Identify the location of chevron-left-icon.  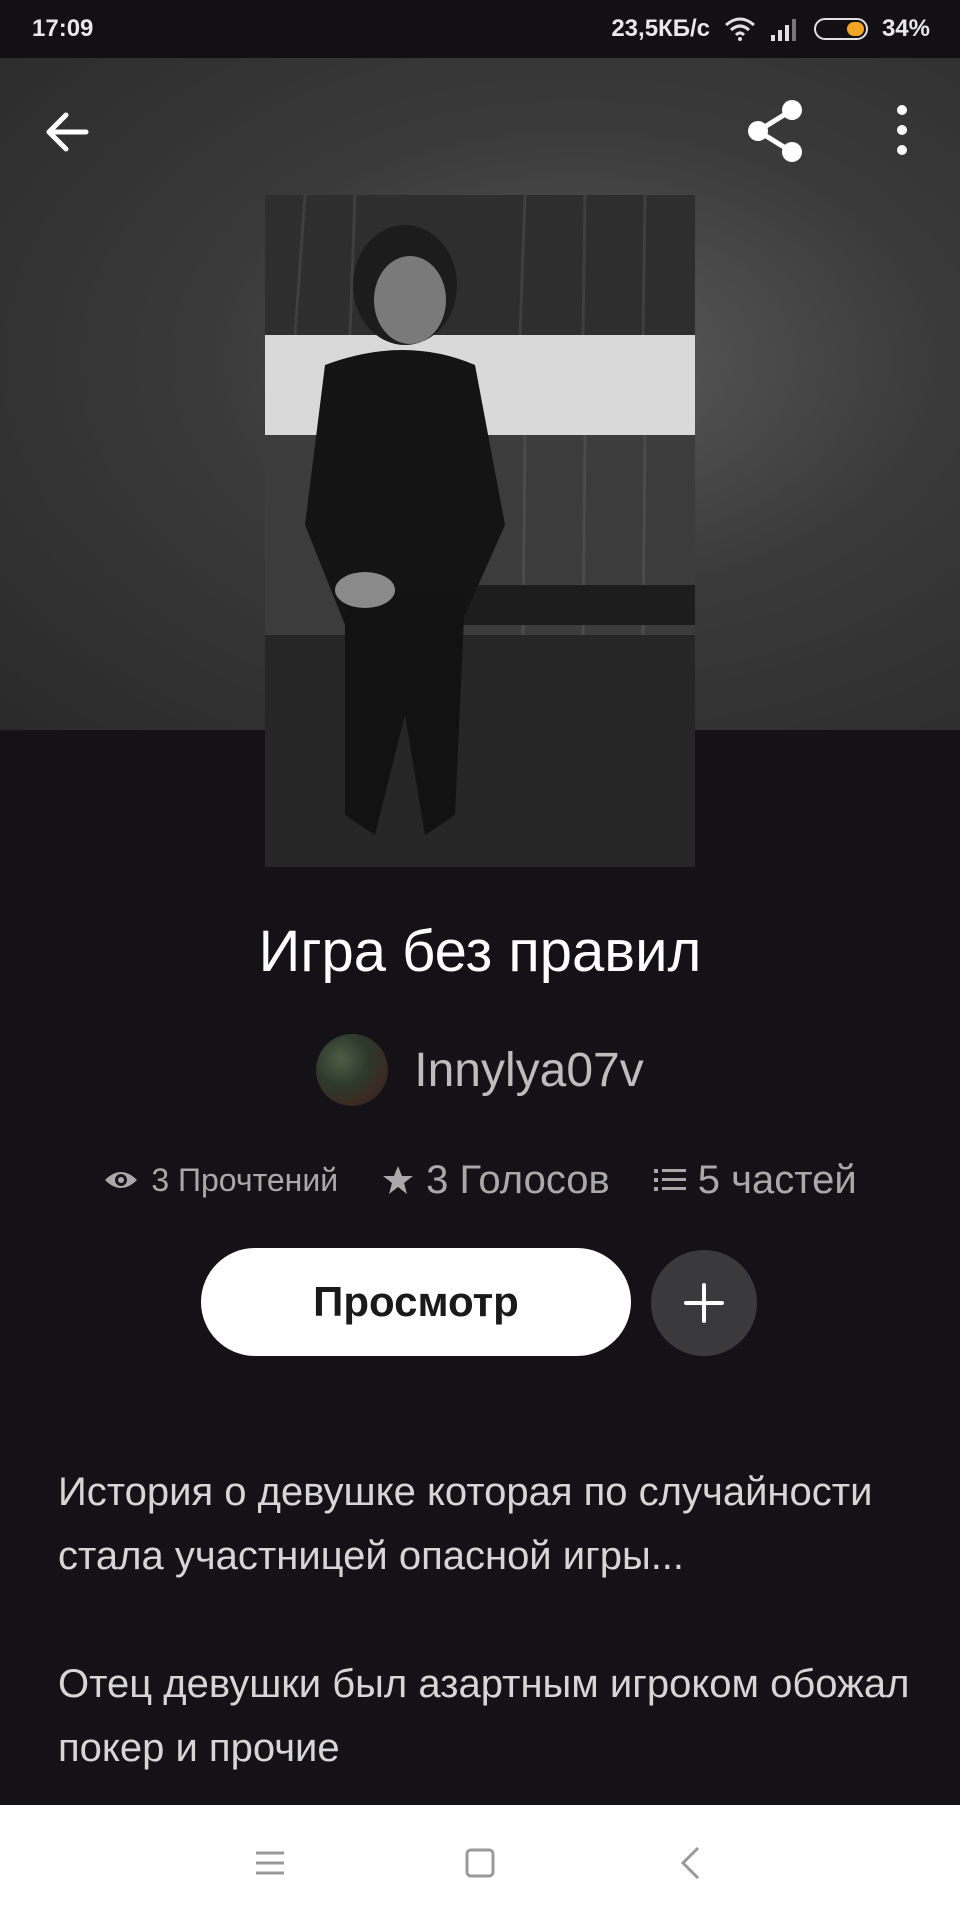
(690, 1862).